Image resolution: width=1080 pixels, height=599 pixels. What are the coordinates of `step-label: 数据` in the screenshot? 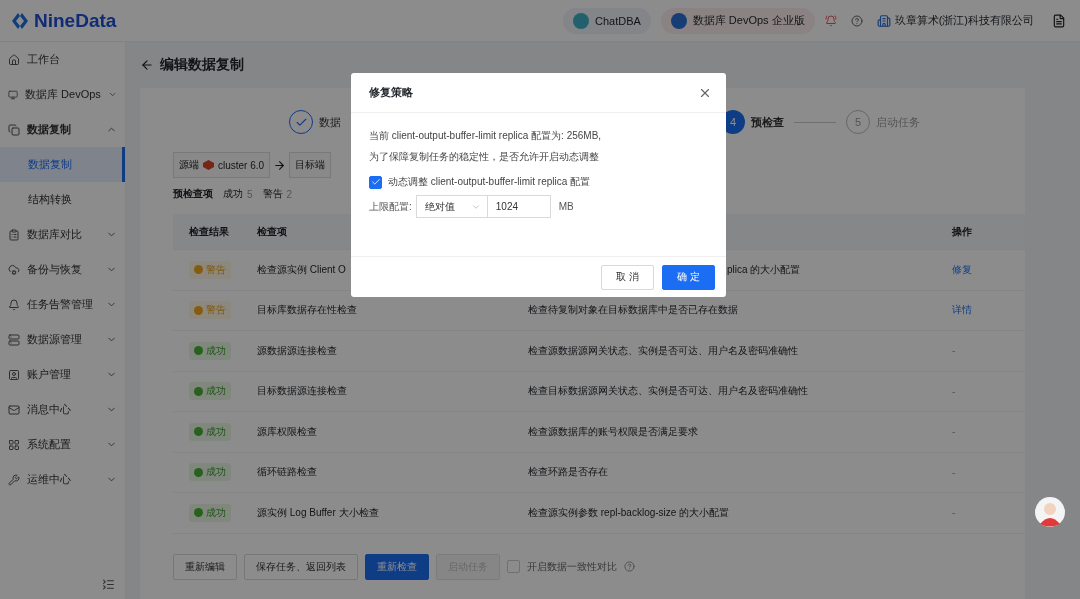 It's located at (330, 122).